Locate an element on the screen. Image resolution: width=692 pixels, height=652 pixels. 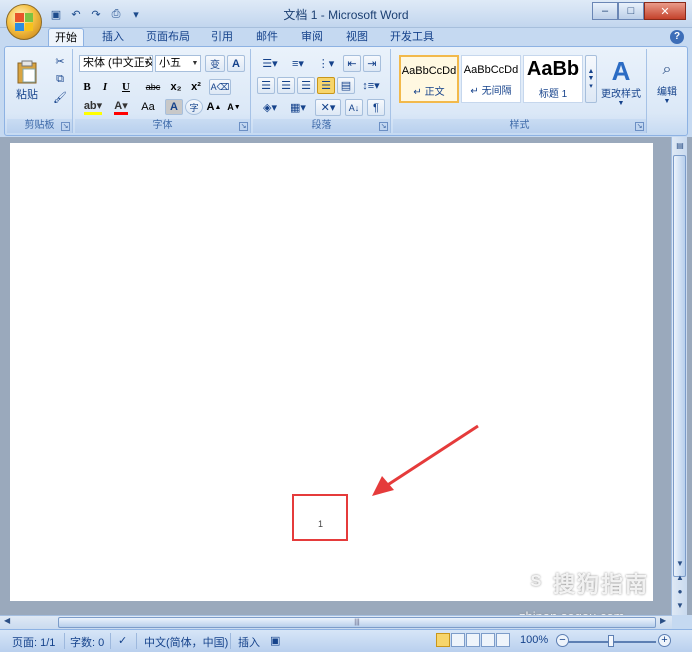
clear-formatting-icon: A⌫ is located at coordinates (220, 87).